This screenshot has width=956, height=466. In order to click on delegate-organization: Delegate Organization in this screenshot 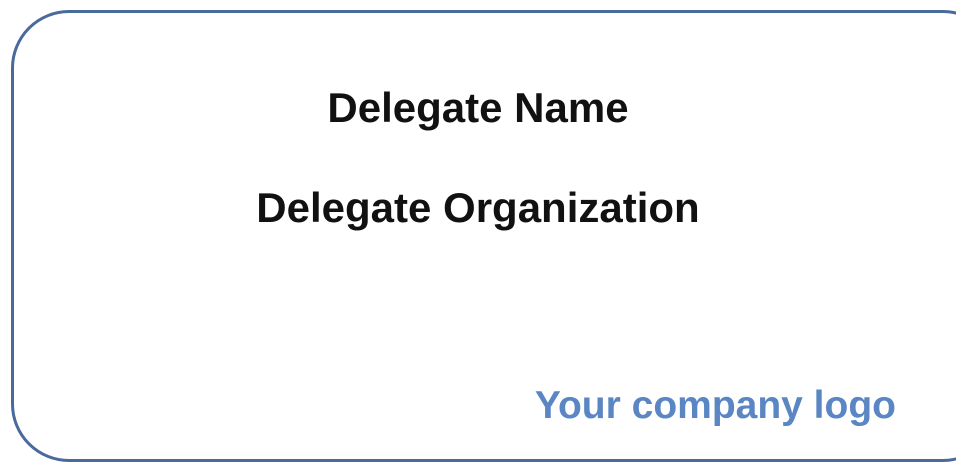, I will do `click(478, 207)`.